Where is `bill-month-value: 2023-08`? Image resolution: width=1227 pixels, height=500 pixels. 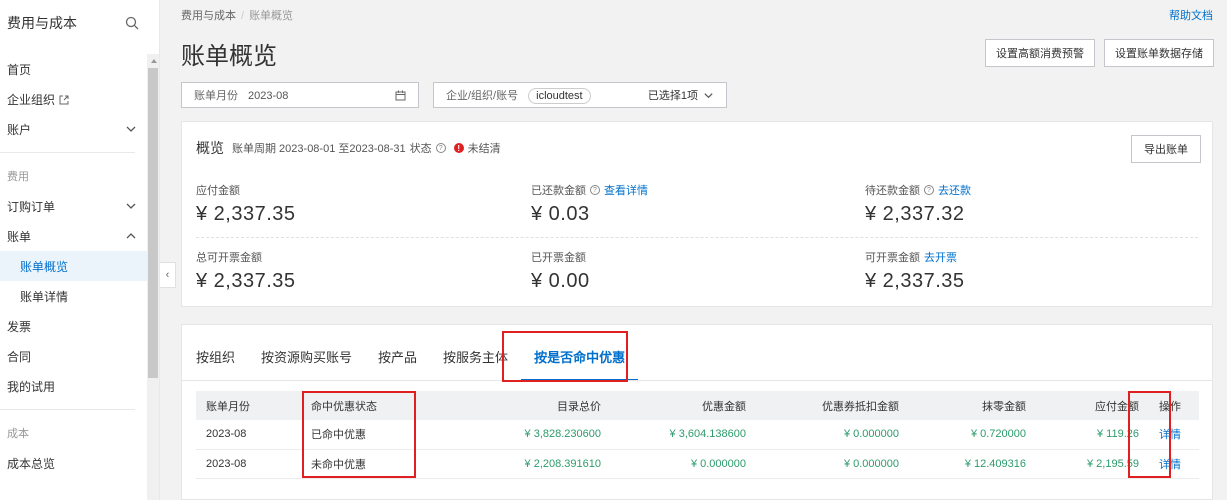 bill-month-value: 2023-08 is located at coordinates (268, 96).